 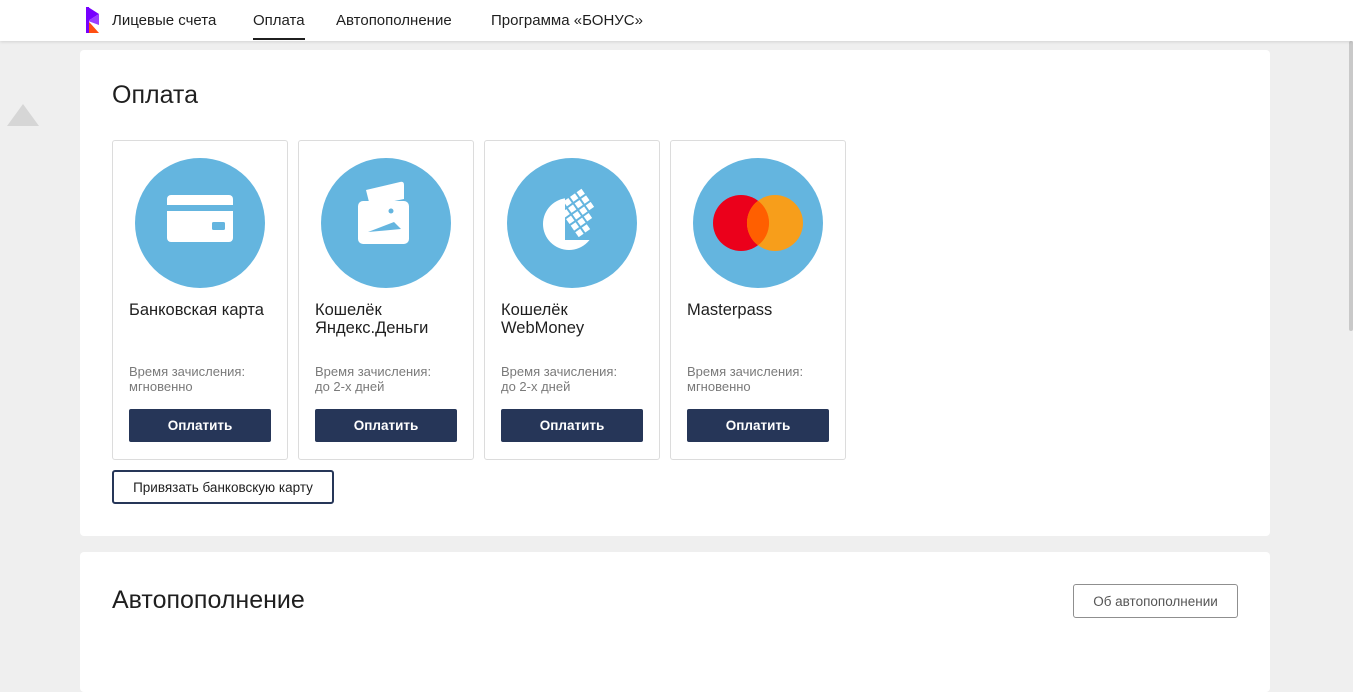 What do you see at coordinates (758, 425) in the screenshot?
I see `pay-button-masterpass: Оплатить` at bounding box center [758, 425].